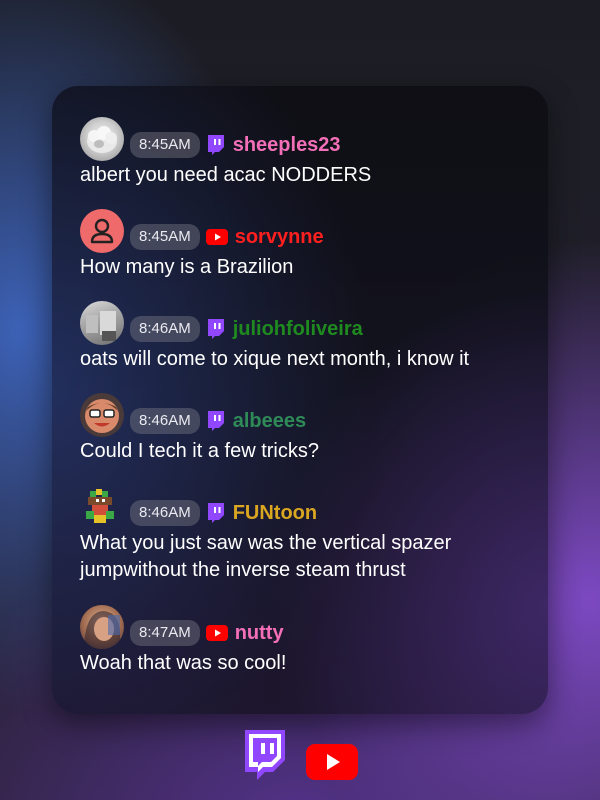 The height and width of the screenshot is (800, 600). I want to click on pixel-art-avatar, so click(102, 507).